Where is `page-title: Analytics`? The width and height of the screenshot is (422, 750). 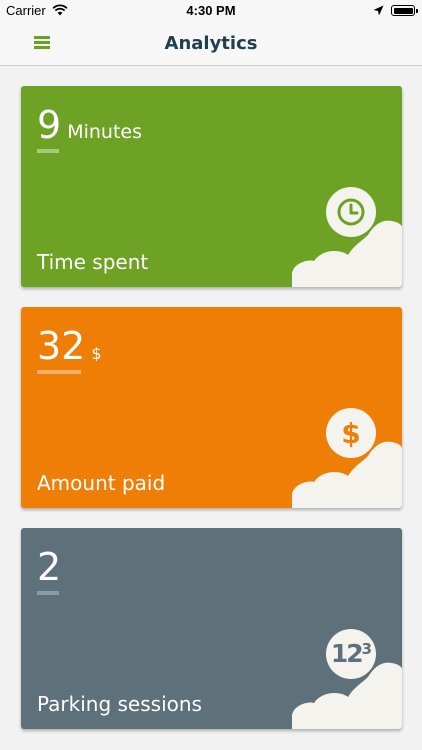
page-title: Analytics is located at coordinates (211, 43).